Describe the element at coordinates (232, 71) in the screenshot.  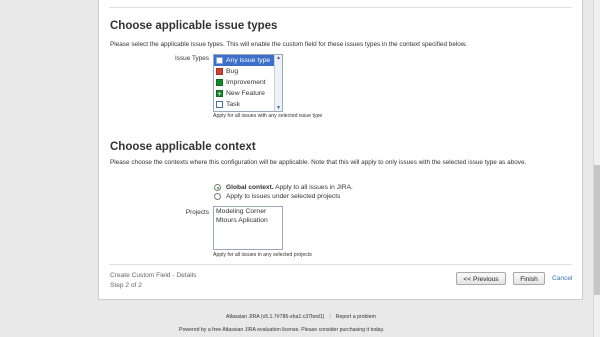
I see `issue-type-option-label: Bug` at that location.